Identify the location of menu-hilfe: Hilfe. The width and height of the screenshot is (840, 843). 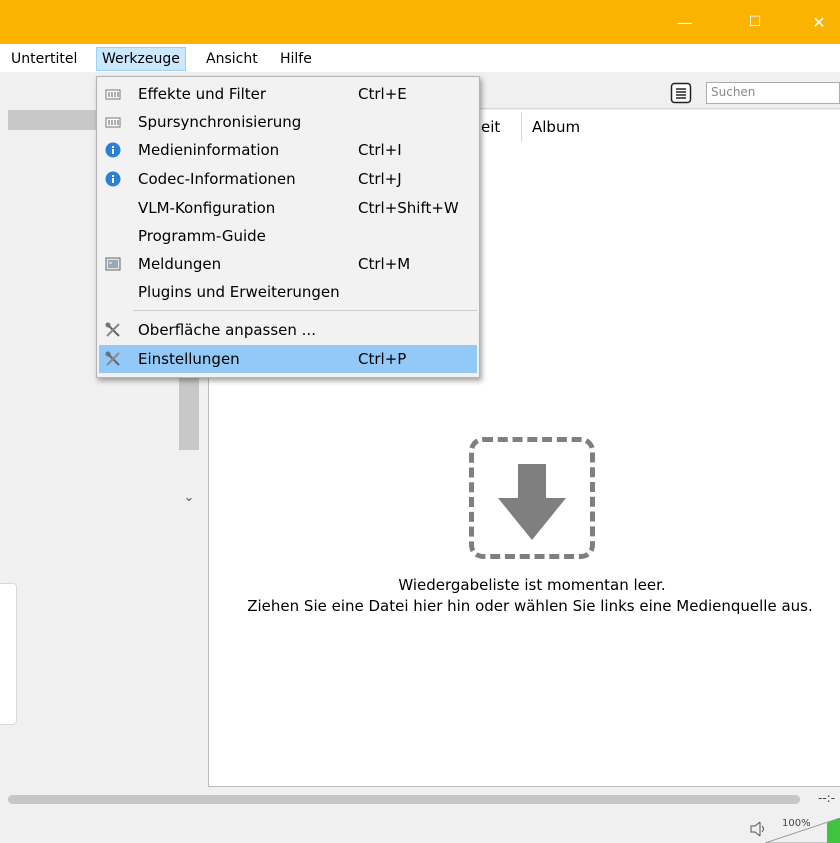
(296, 59).